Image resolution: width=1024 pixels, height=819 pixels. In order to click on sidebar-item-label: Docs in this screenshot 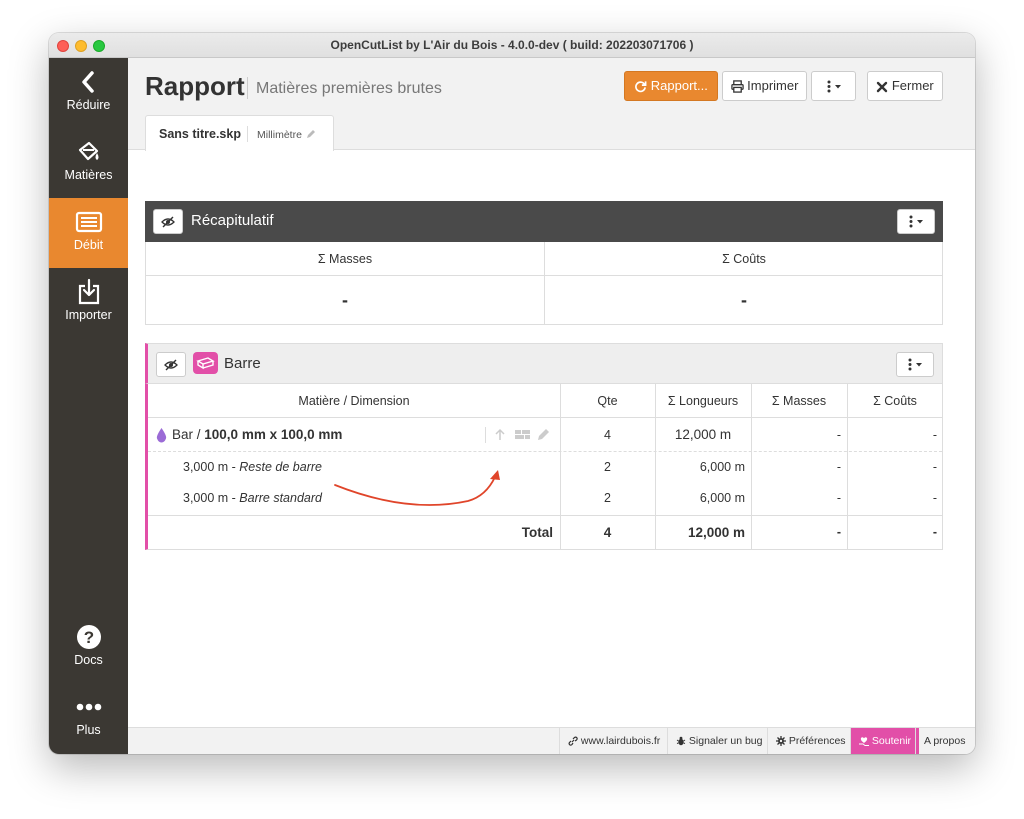, I will do `click(88, 660)`.